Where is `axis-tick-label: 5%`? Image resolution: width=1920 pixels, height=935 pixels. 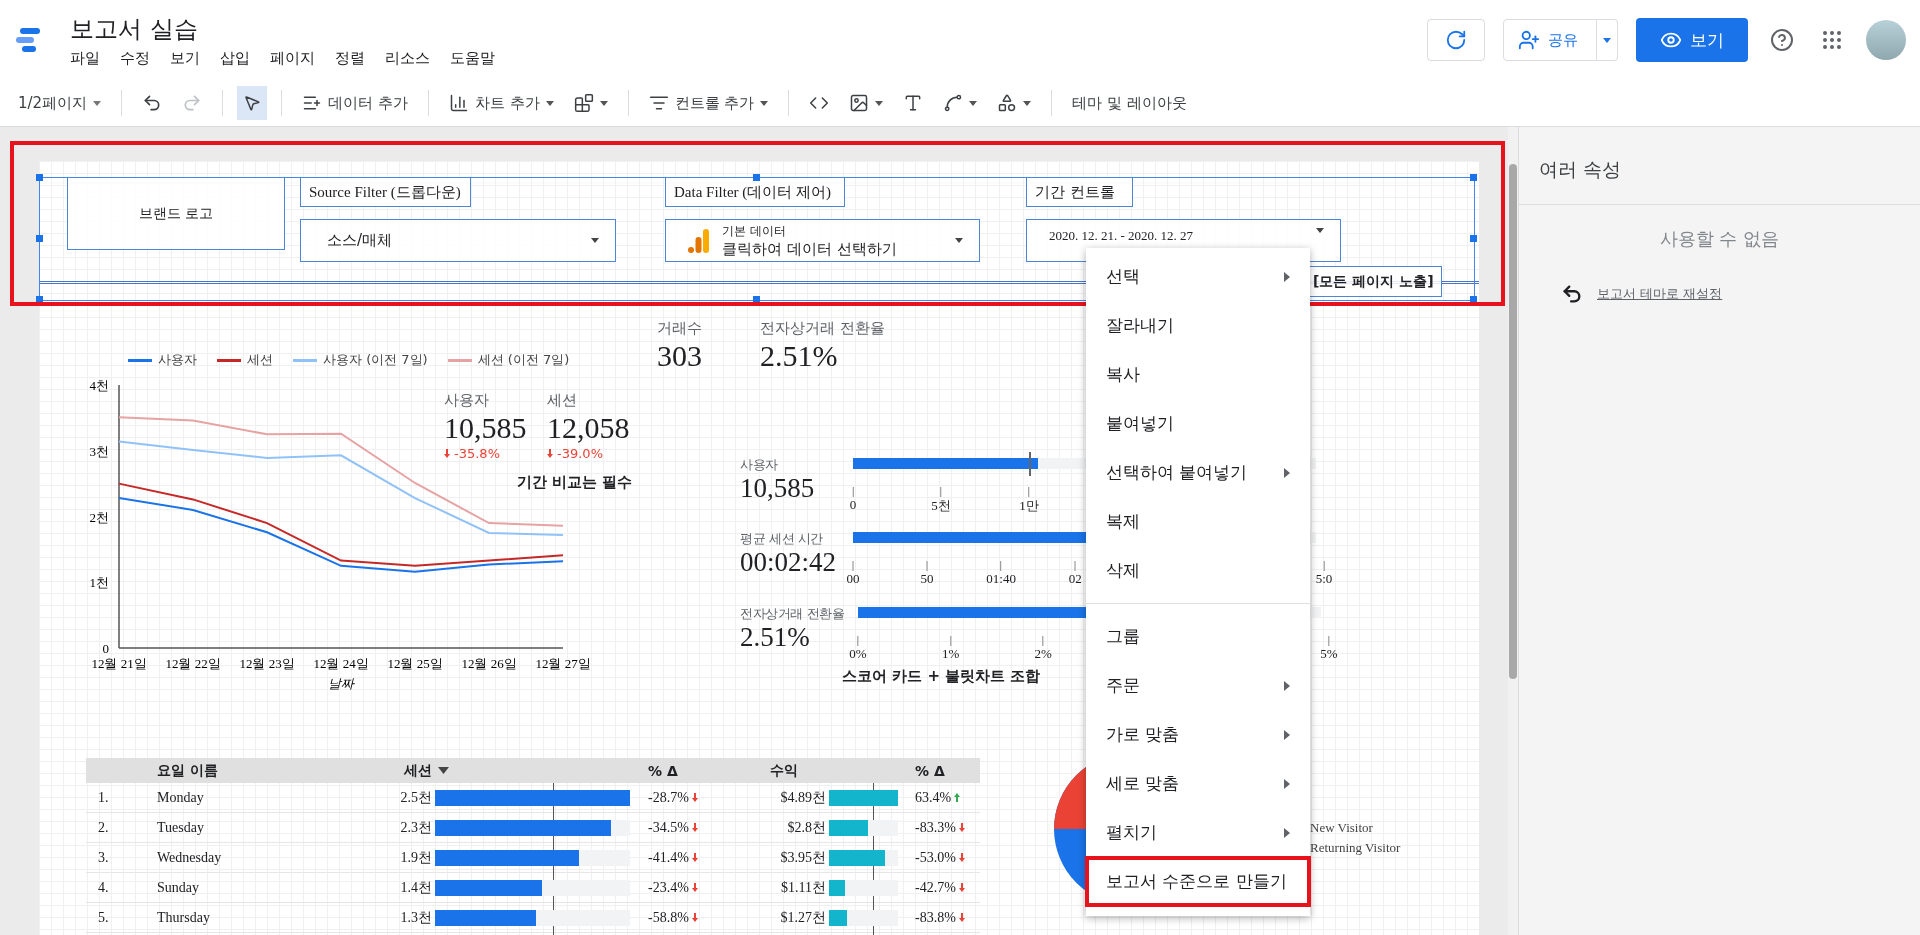 axis-tick-label: 5% is located at coordinates (1329, 654).